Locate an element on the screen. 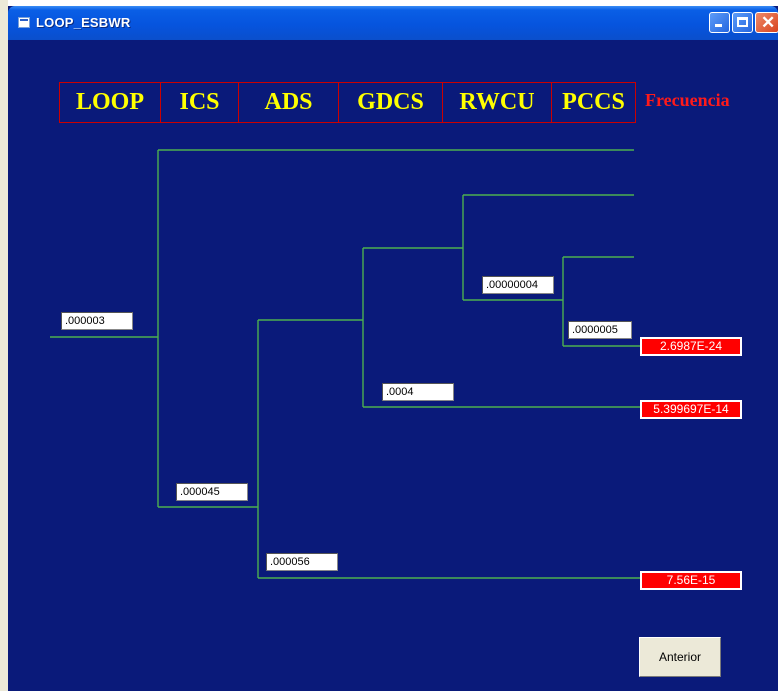  result-frequency-3: 7.56E-15 is located at coordinates (691, 580).